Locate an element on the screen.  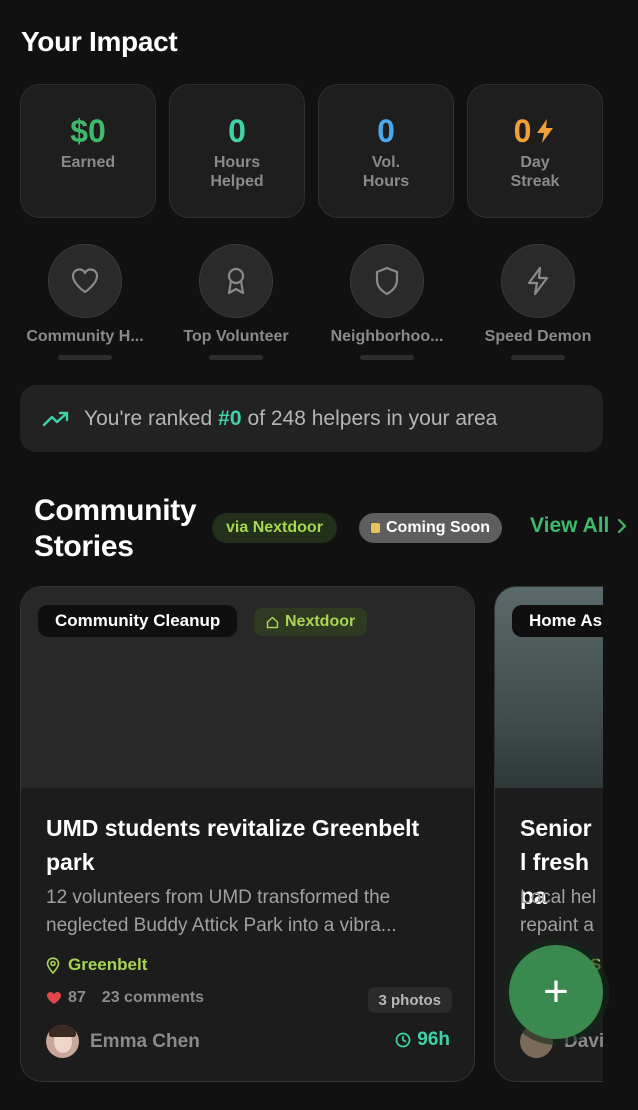
stat-label-hours-helped: Hours Helped is located at coordinates (236, 172).